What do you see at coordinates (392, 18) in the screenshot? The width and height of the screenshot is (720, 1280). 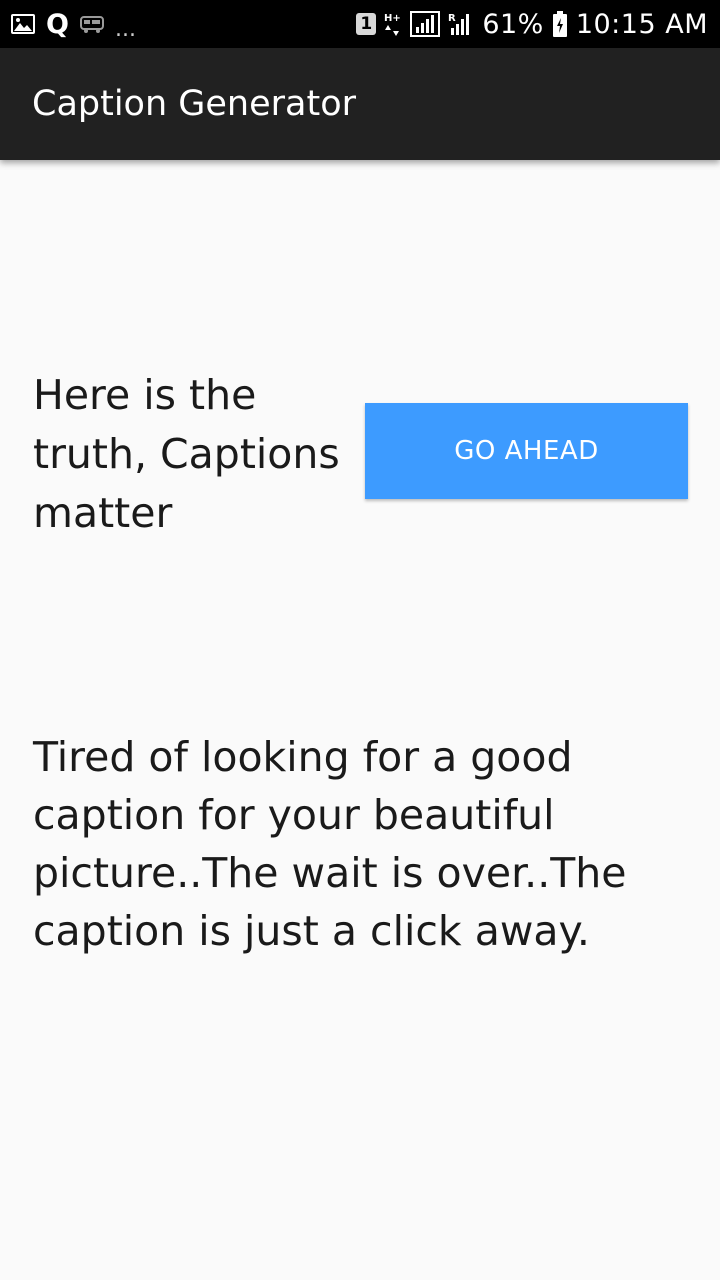 I see `svg-text: H+` at bounding box center [392, 18].